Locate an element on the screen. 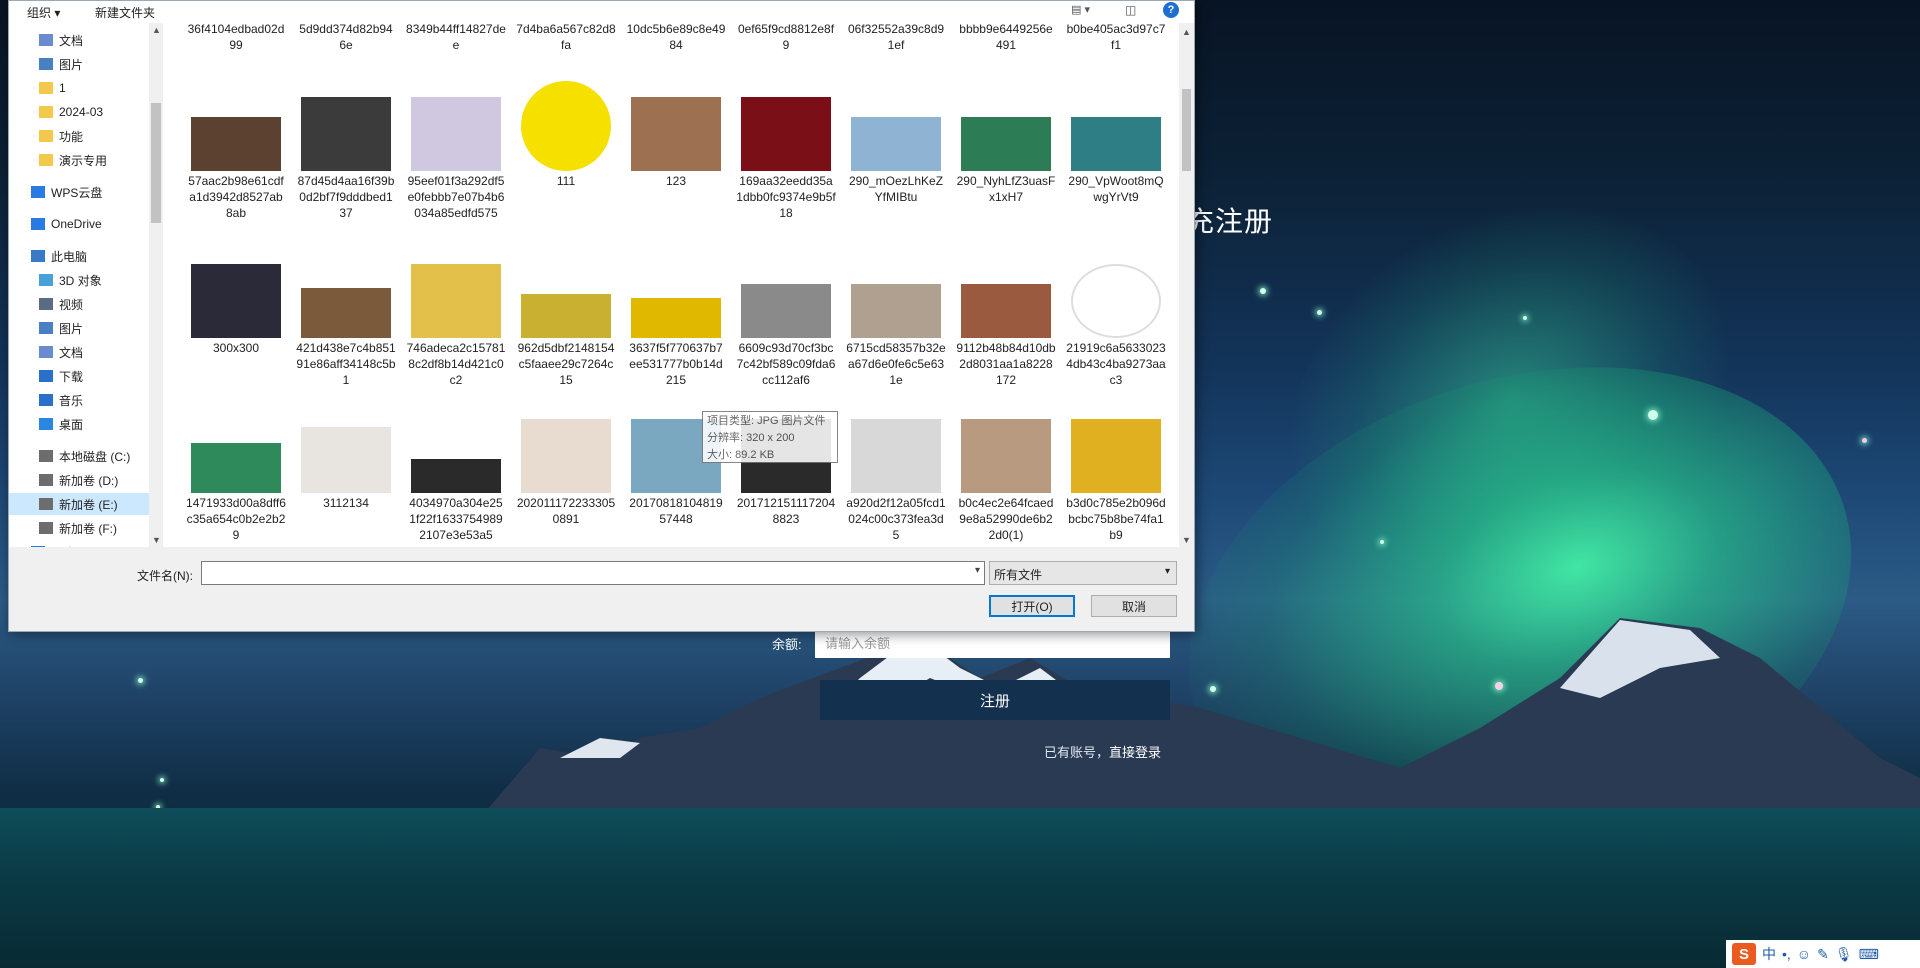 The image size is (1920, 968). dialog-footer: 文件名(N): ▾ 所有文件 ▾ 打开(O) 取消 is located at coordinates (601, 589).